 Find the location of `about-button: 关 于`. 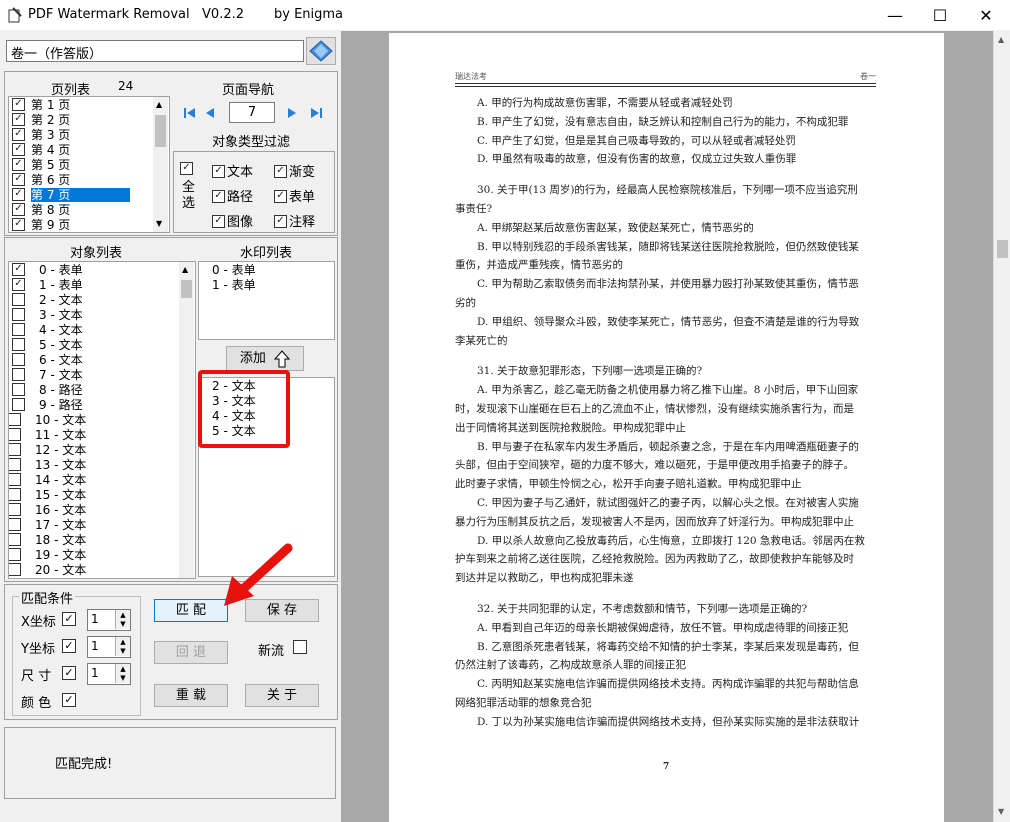

about-button: 关 于 is located at coordinates (282, 695).